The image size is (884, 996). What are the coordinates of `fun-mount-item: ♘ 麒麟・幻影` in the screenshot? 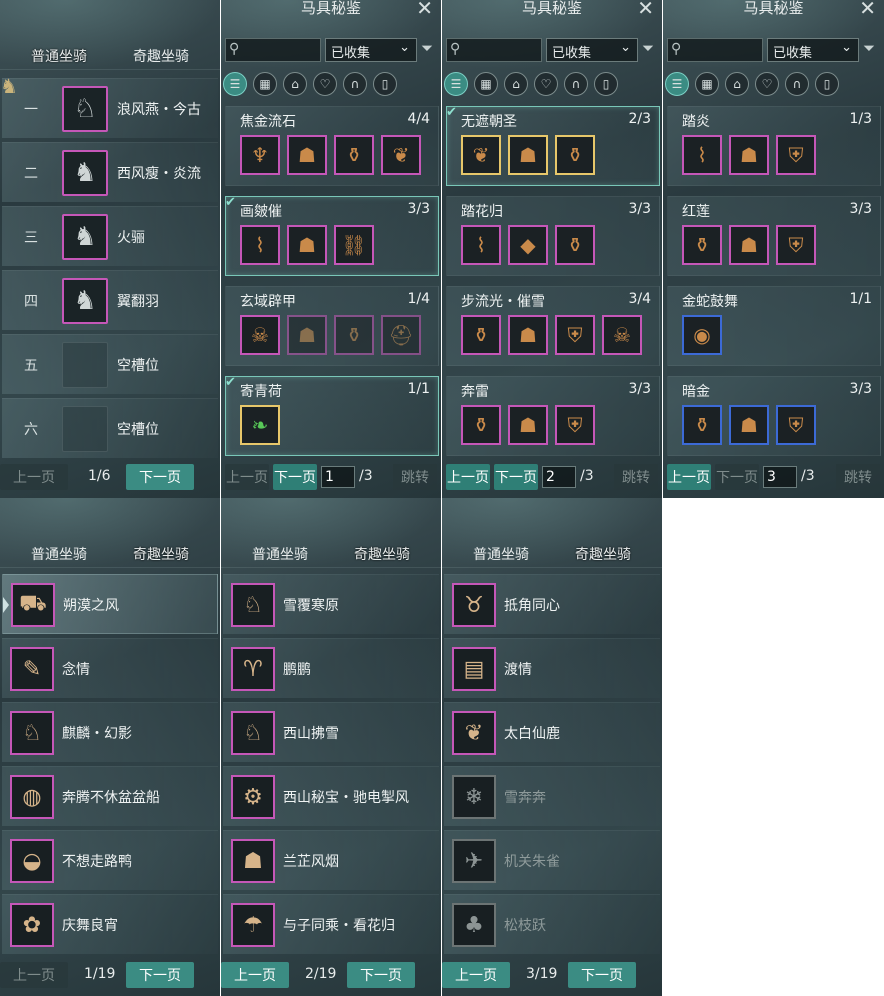 It's located at (110, 732).